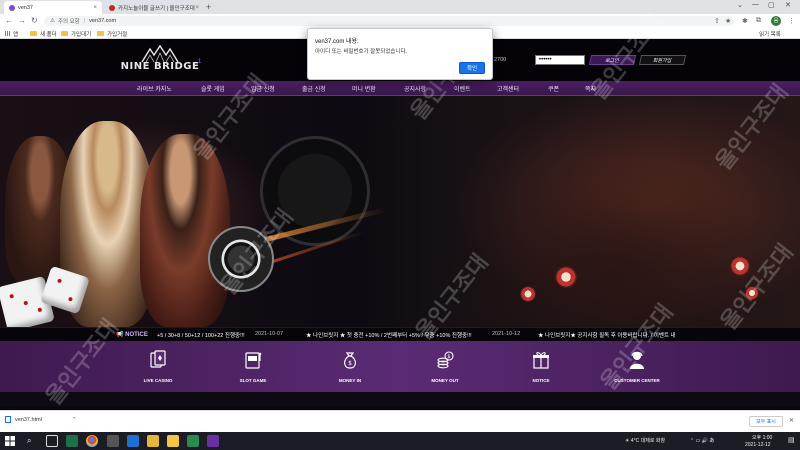  What do you see at coordinates (553, 88) in the screenshot?
I see `nav-coupon: 쿠폰` at bounding box center [553, 88].